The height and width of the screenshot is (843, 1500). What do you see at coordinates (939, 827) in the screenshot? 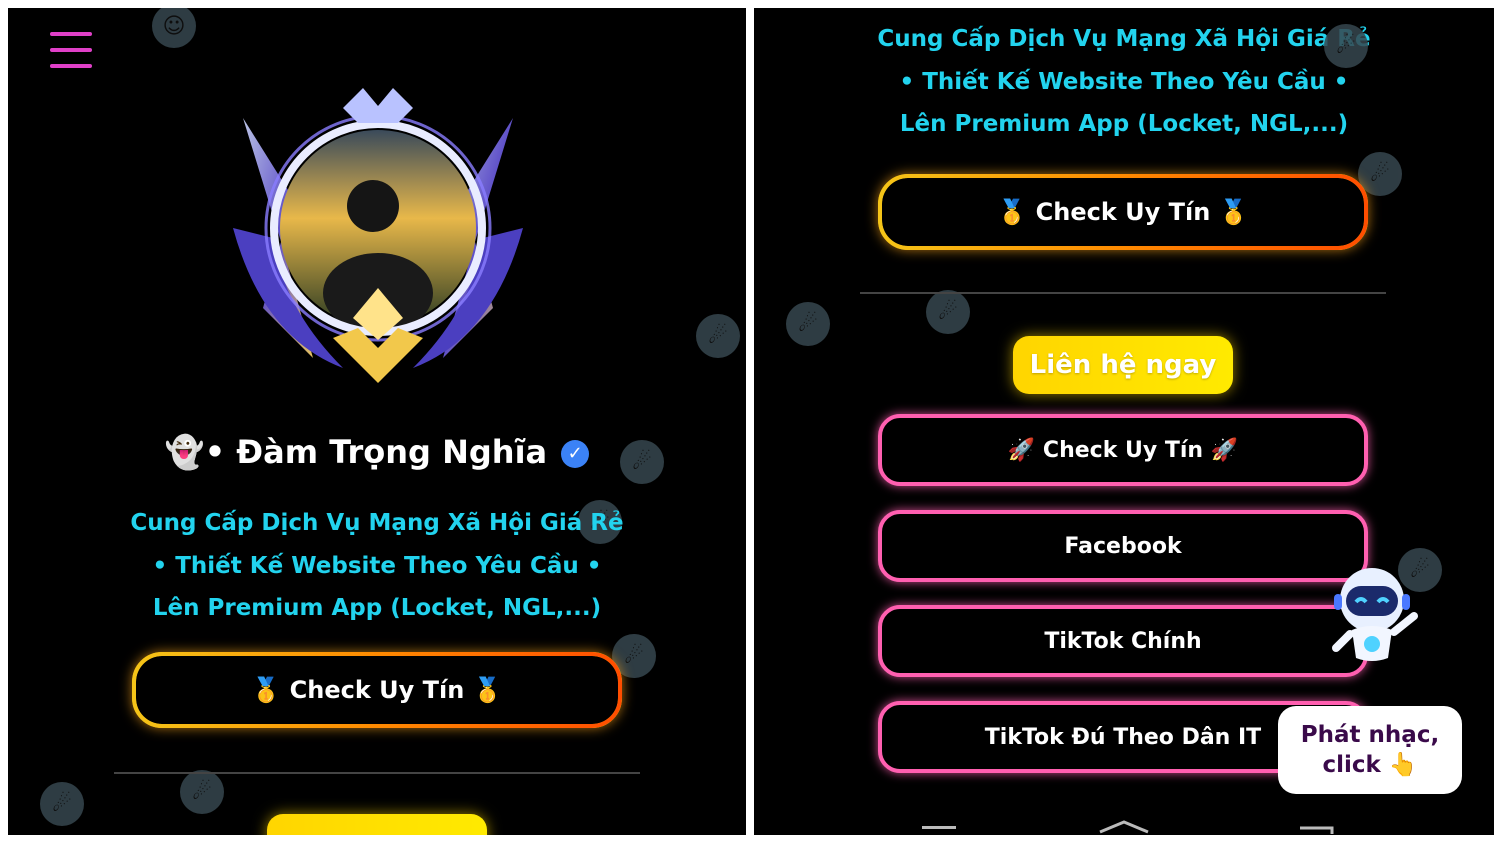
I see `nav-menu-icon` at bounding box center [939, 827].